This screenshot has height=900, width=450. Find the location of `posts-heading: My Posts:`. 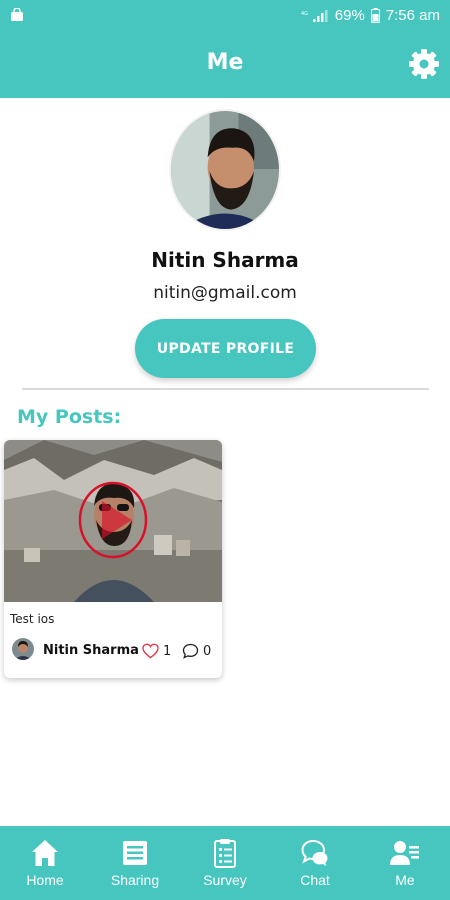

posts-heading: My Posts: is located at coordinates (69, 417).